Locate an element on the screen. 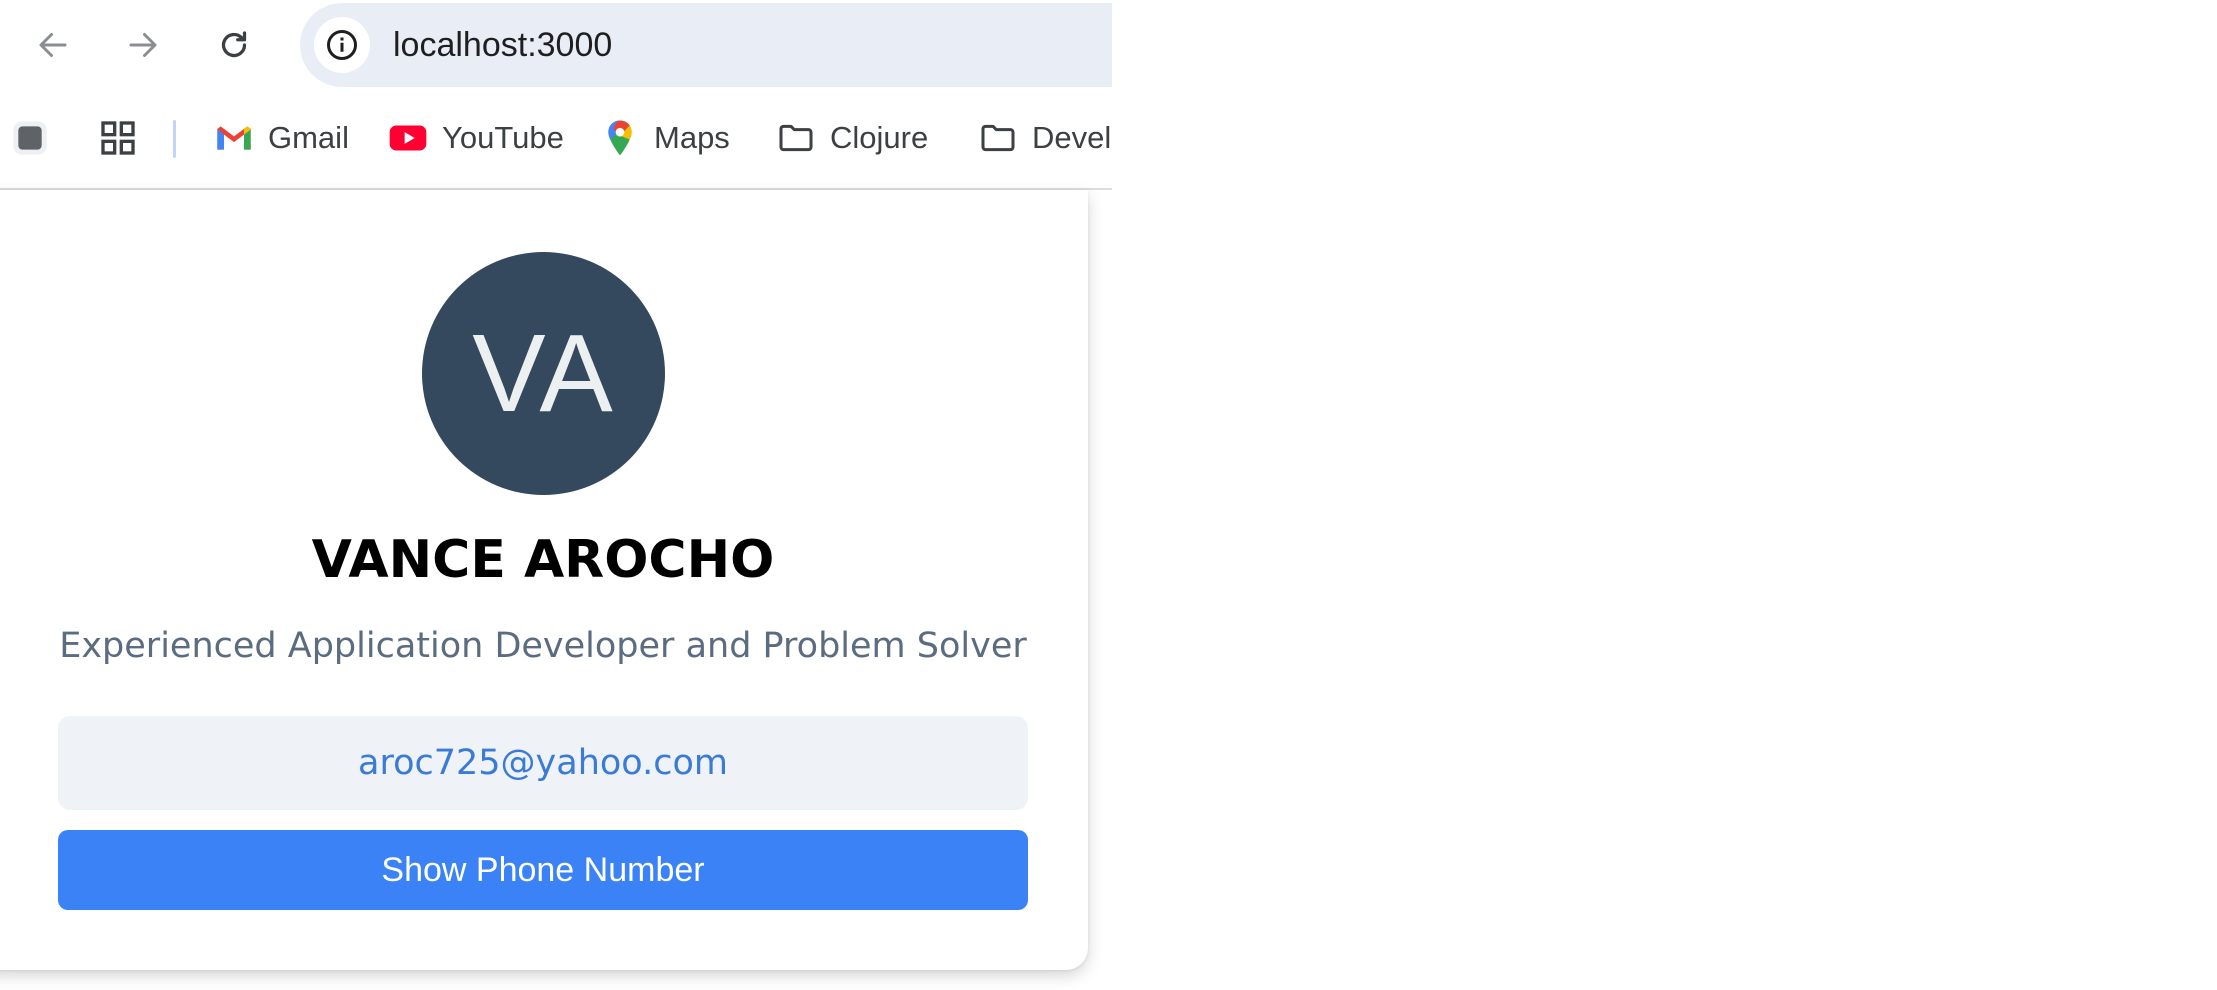 The width and height of the screenshot is (2217, 990). arrow-right-icon is located at coordinates (143, 45).